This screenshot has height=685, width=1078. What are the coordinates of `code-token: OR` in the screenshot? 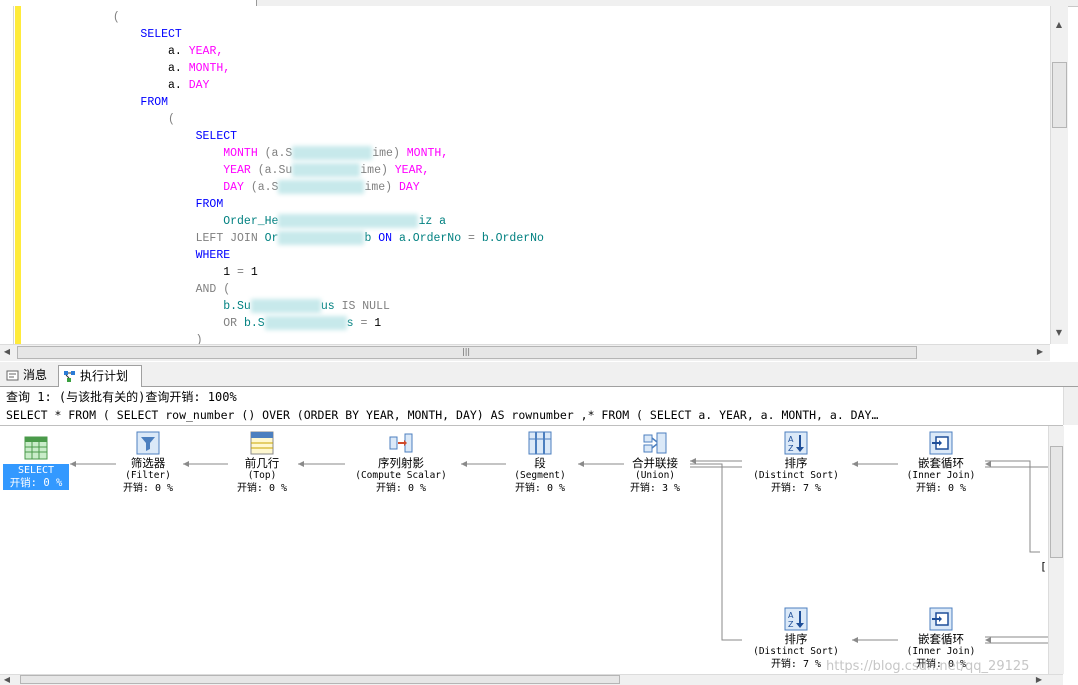 It's located at (137, 323).